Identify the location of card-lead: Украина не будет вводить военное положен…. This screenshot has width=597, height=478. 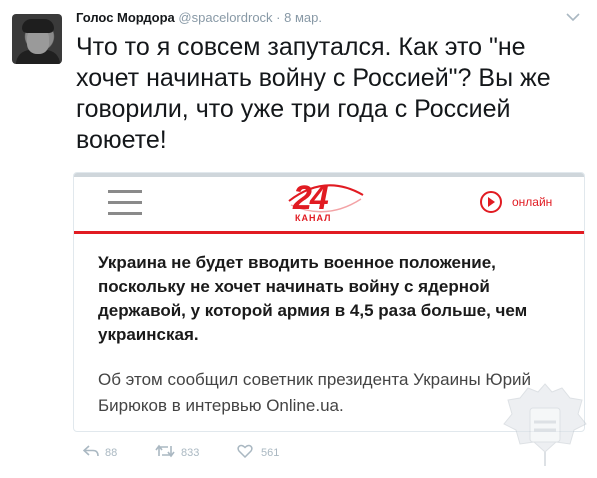
(313, 298).